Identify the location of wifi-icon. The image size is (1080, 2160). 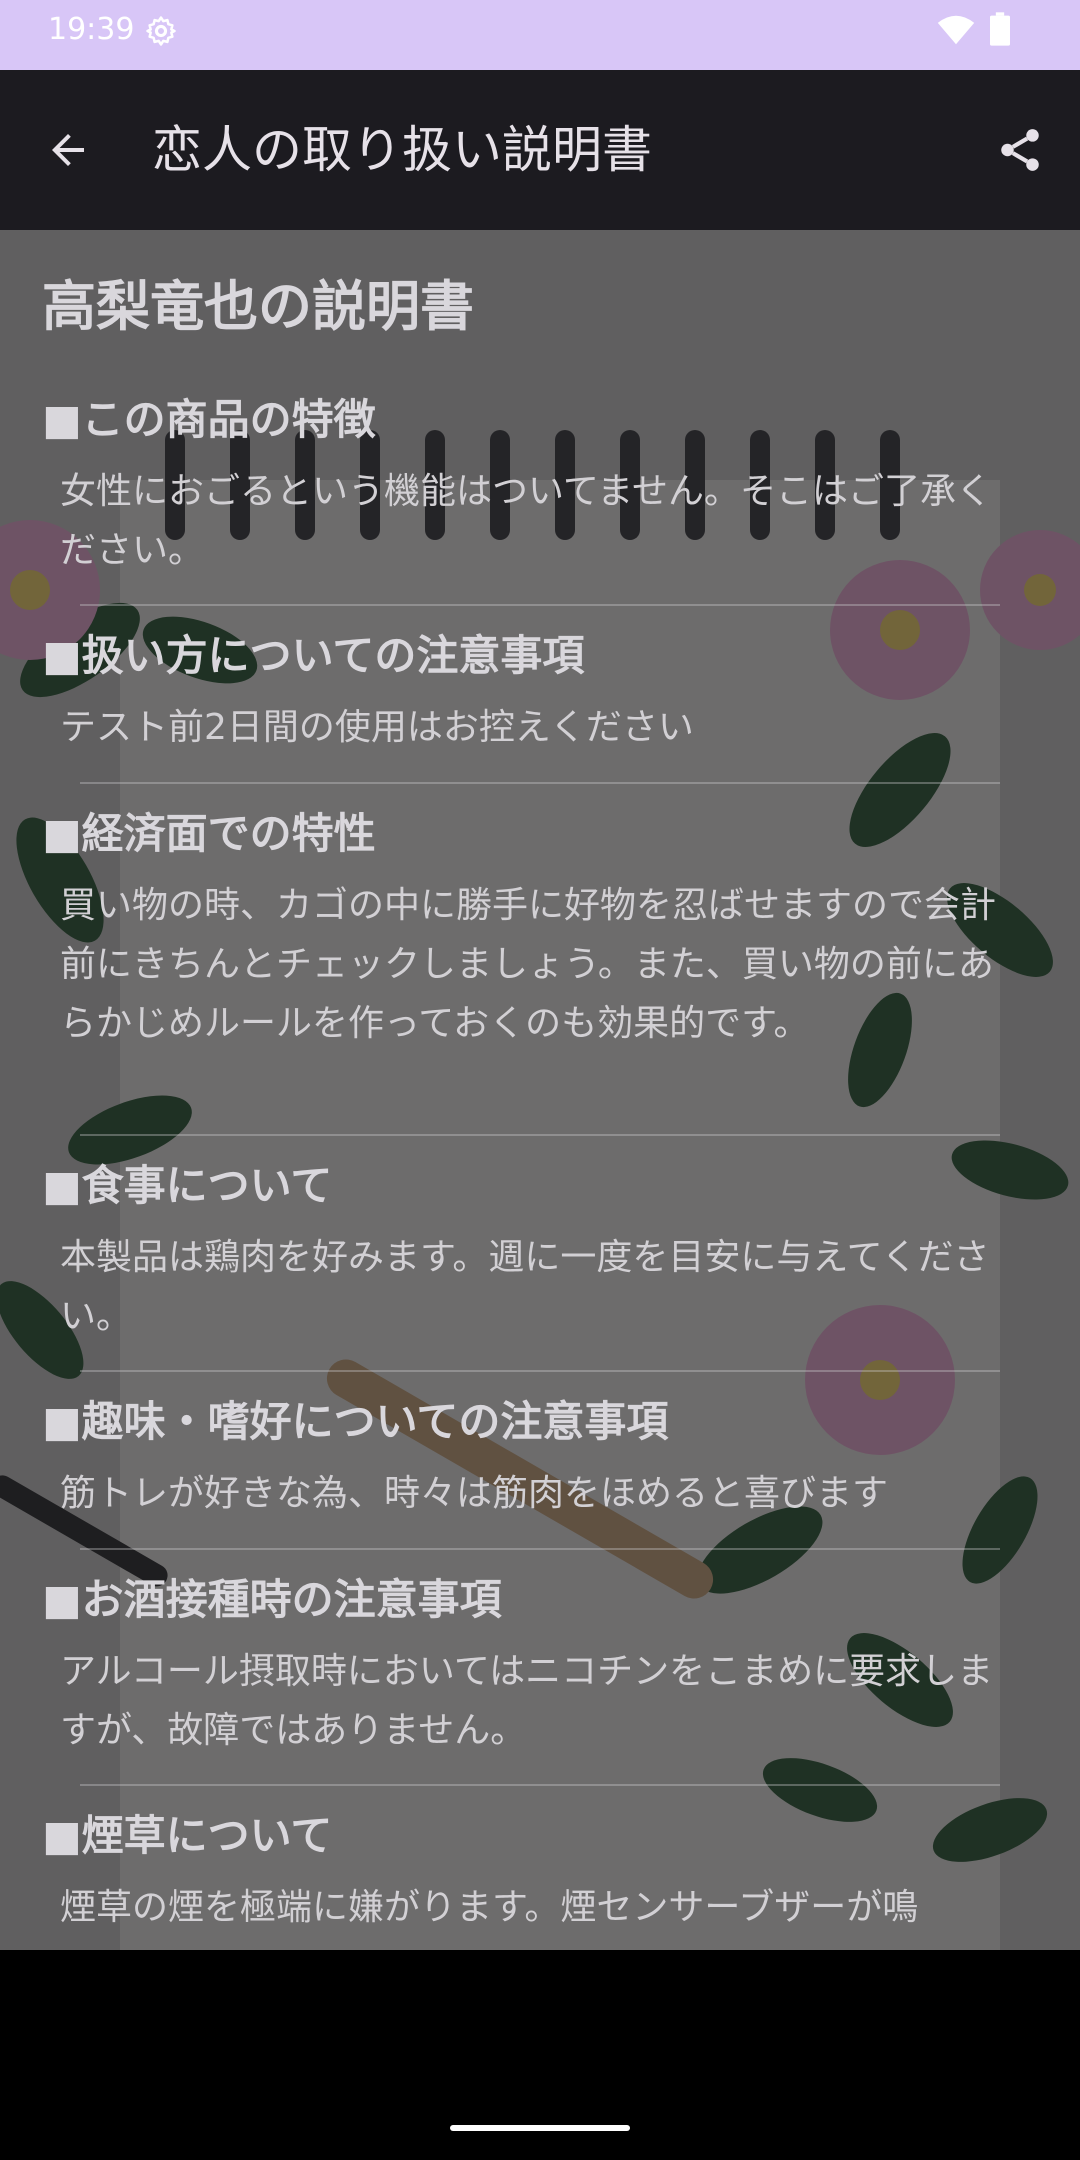
(956, 30).